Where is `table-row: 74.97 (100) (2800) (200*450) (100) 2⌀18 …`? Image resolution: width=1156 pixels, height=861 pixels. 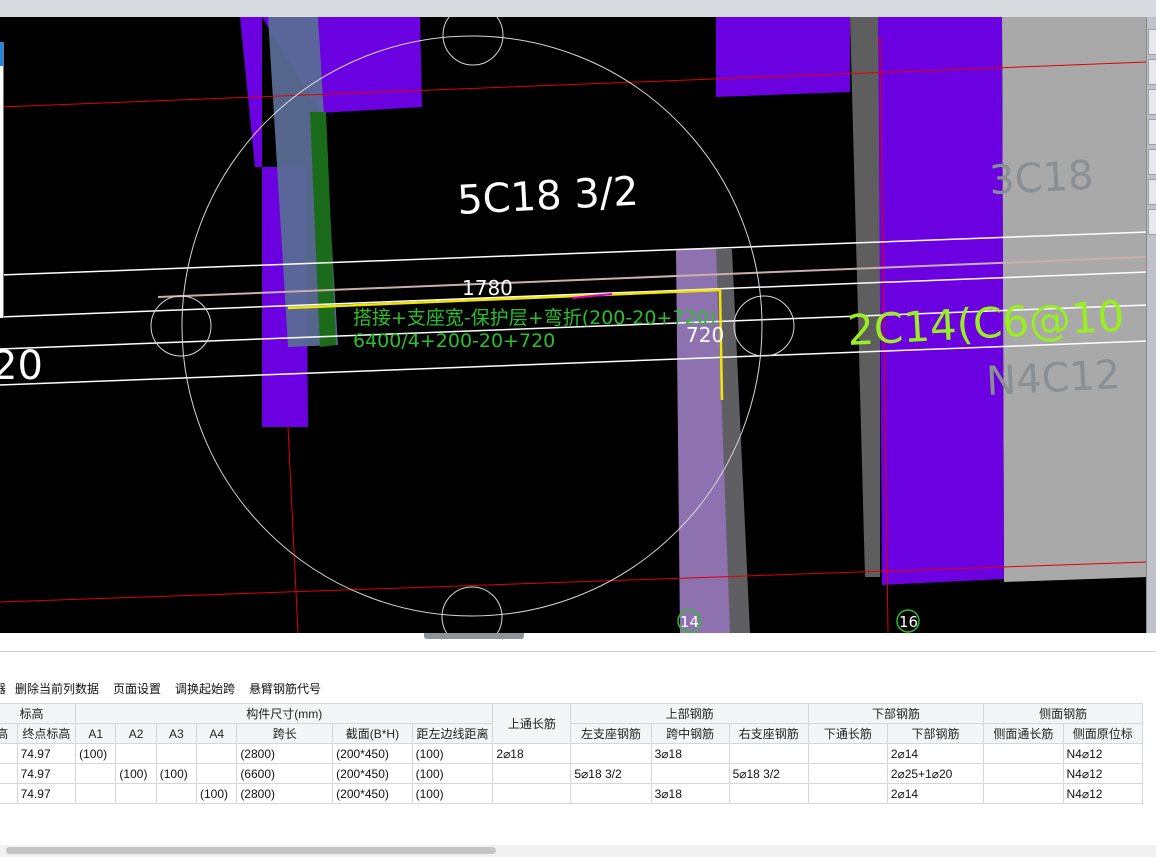 table-row: 74.97 (100) (2800) (200*450) (100) 2⌀18 … is located at coordinates (571, 753).